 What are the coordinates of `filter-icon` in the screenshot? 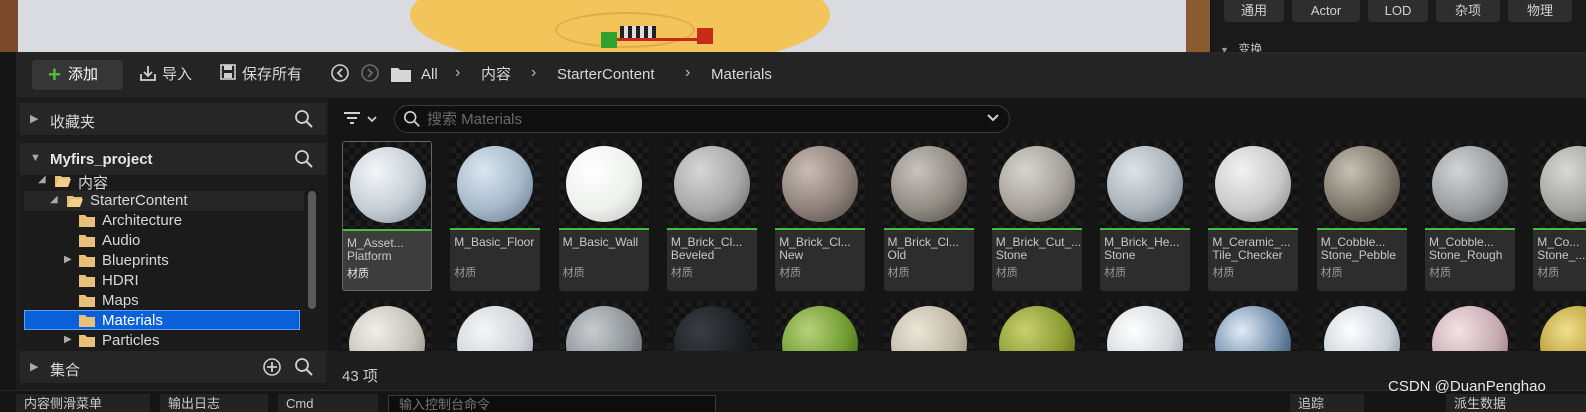 It's located at (362, 120).